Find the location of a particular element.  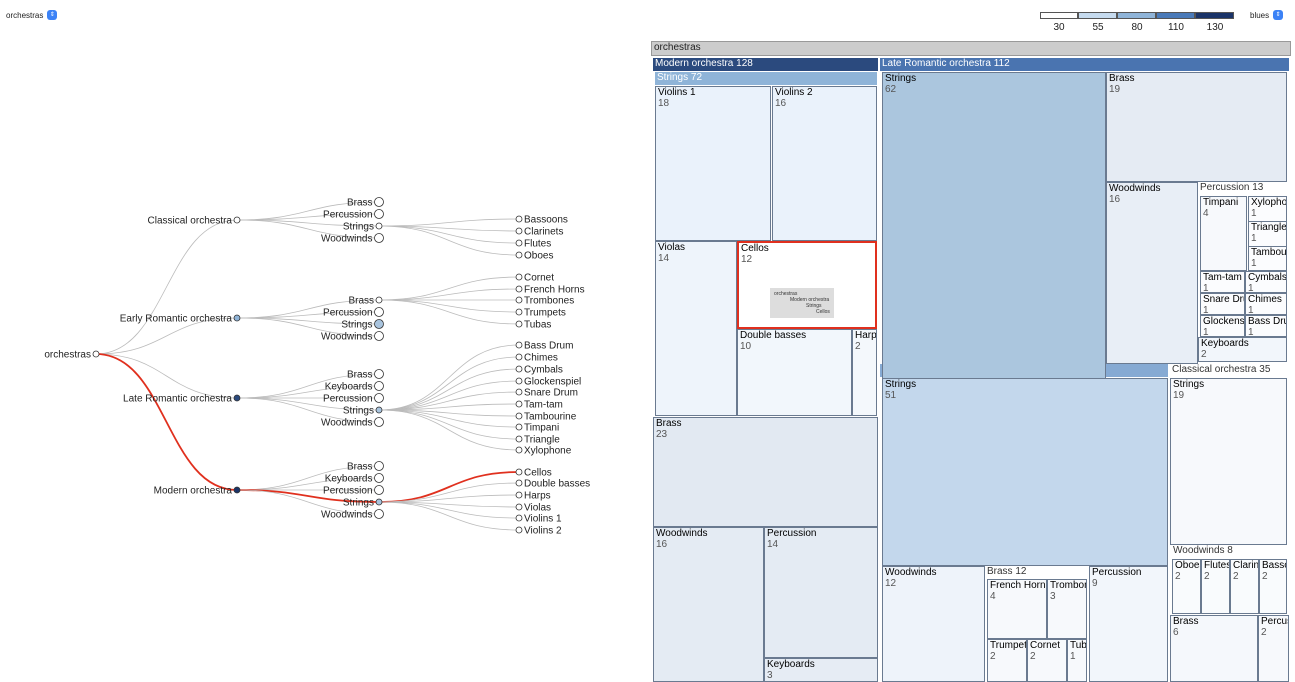

treemap-cell: Brass 19 is located at coordinates (1196, 127).